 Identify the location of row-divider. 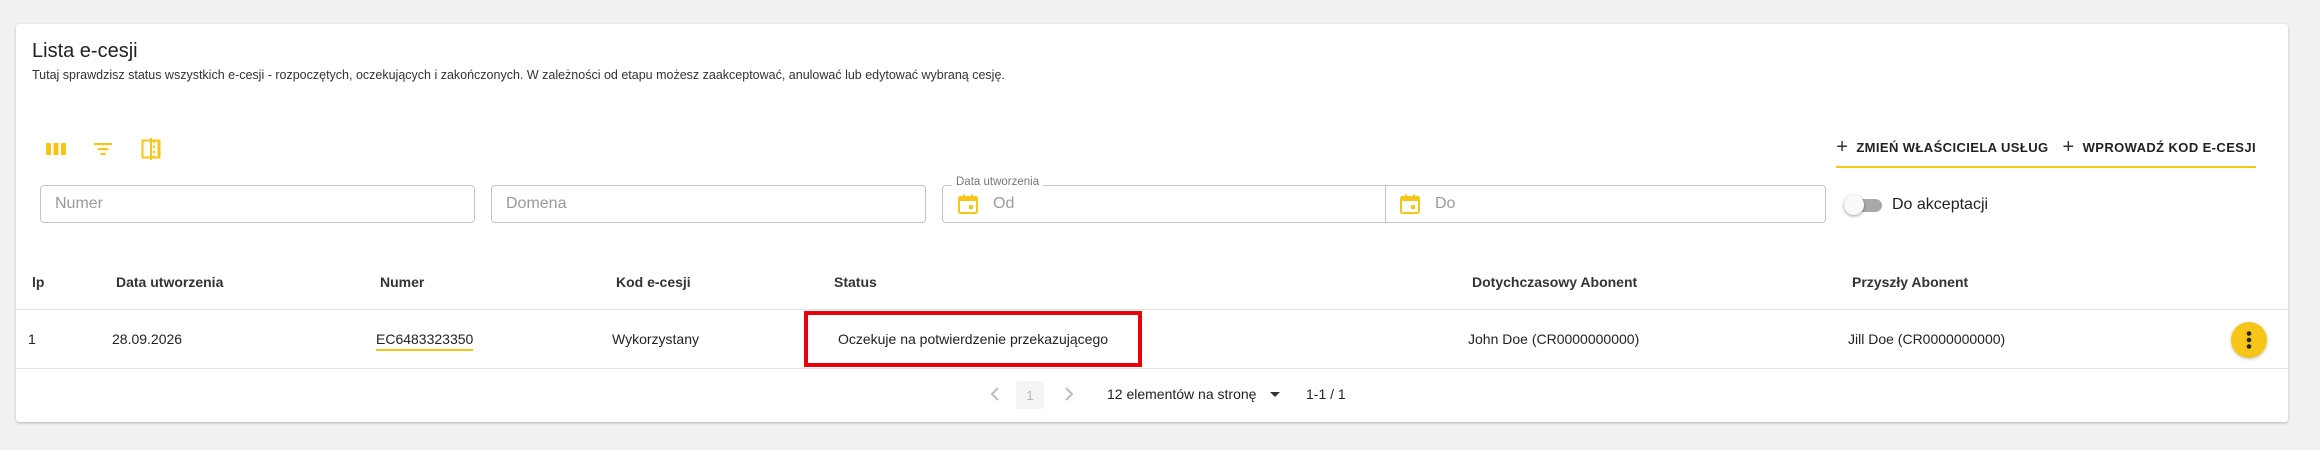
(1152, 368).